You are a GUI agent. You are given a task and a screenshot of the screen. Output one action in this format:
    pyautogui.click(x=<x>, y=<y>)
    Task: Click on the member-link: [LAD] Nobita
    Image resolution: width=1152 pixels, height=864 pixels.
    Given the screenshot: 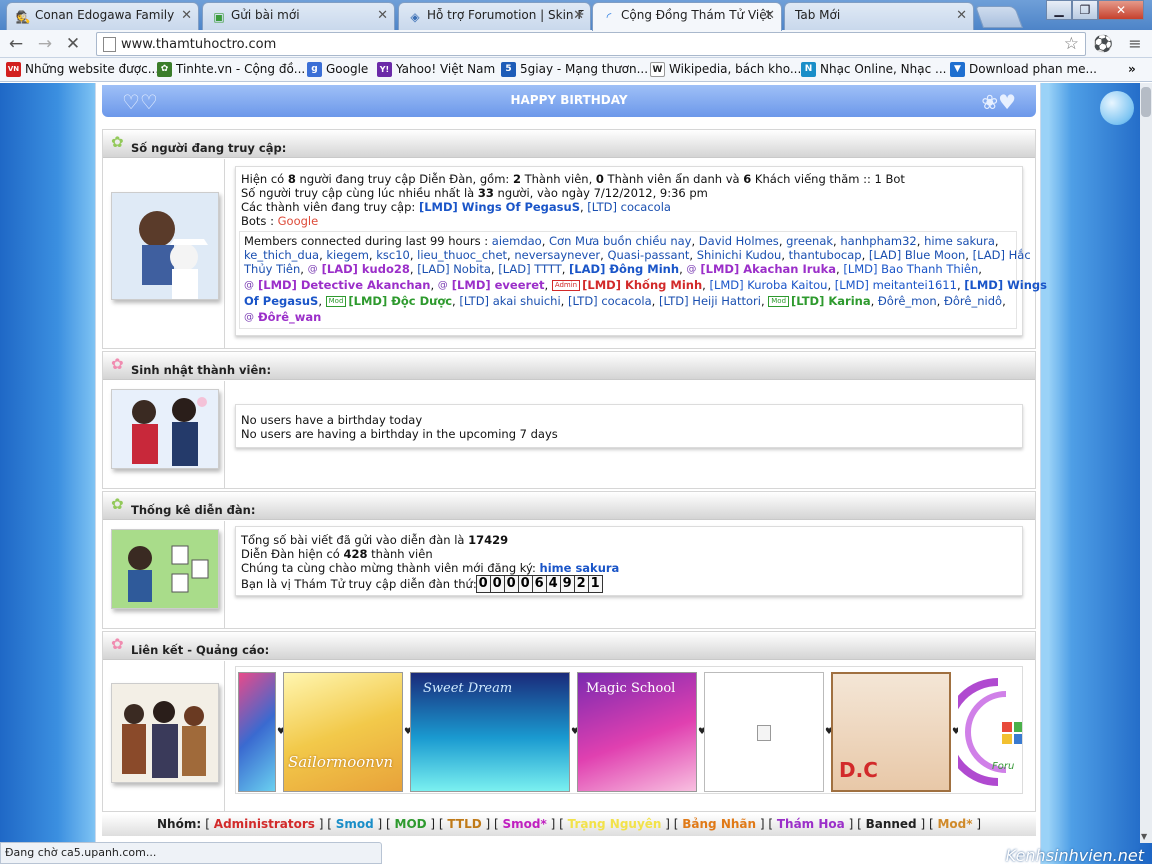 What is the action you would take?
    pyautogui.click(x=454, y=269)
    